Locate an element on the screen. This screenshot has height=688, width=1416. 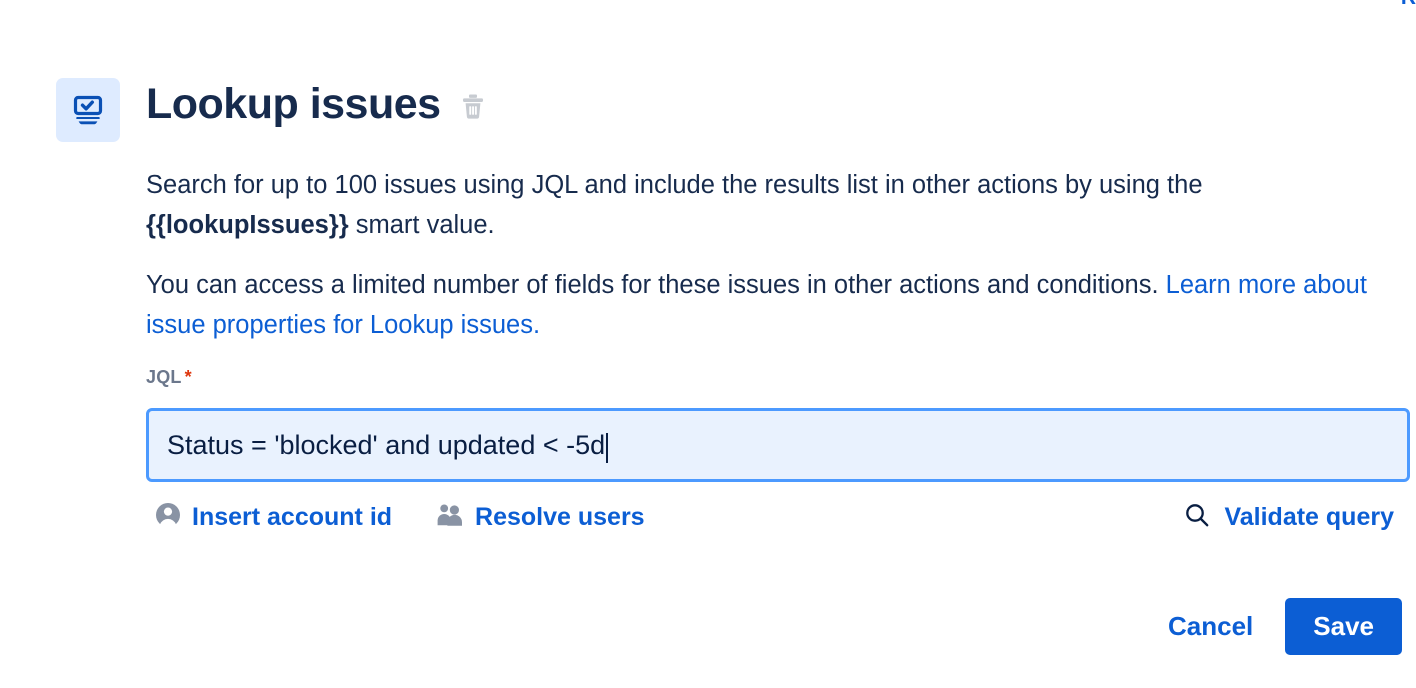
search-icon is located at coordinates (1197, 517).